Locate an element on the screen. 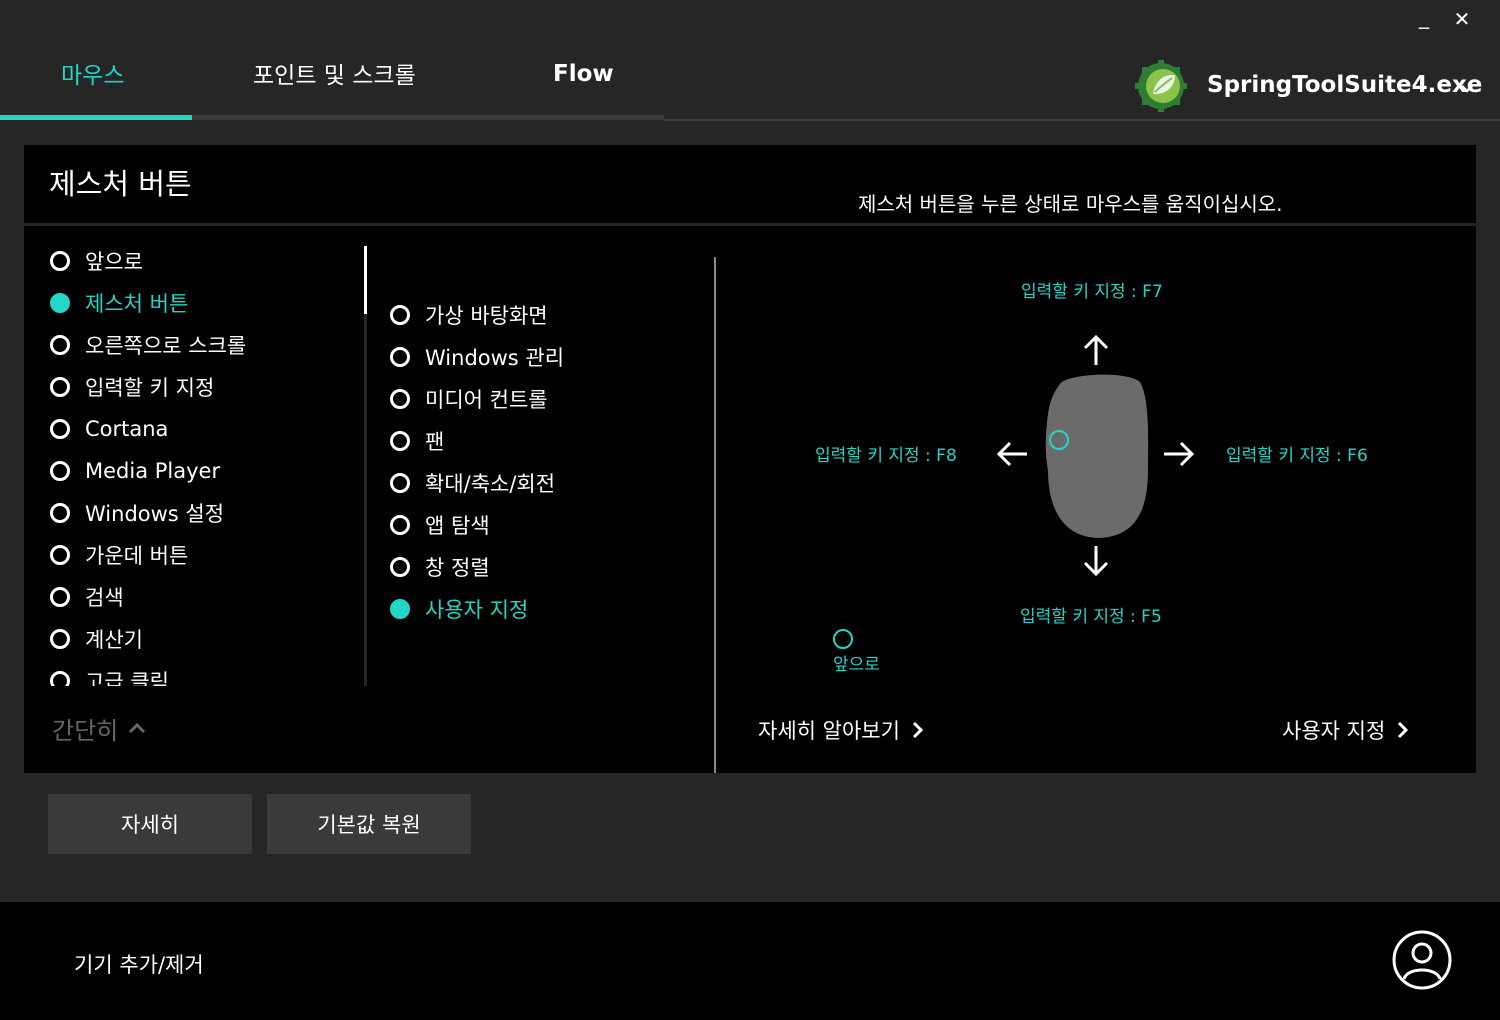 This screenshot has height=1020, width=1500. list-item: 고급 클릭 is located at coordinates (109, 676).